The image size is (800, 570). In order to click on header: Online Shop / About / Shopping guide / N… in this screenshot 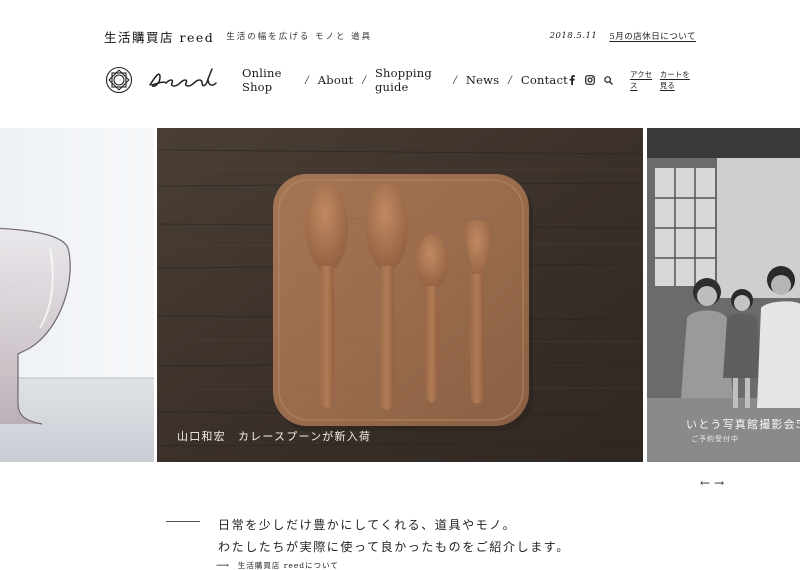, I will do `click(400, 80)`.